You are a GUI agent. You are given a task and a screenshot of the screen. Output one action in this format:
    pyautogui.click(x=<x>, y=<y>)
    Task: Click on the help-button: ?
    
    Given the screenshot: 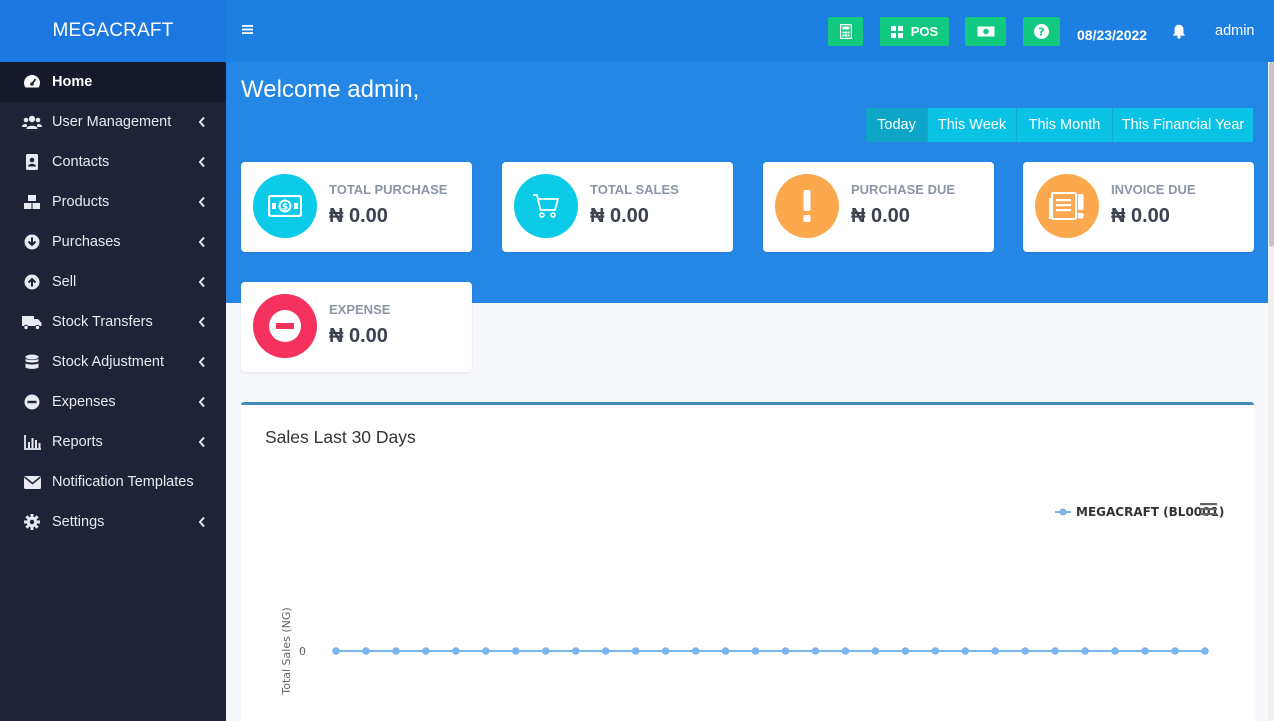 What is the action you would take?
    pyautogui.click(x=1041, y=31)
    